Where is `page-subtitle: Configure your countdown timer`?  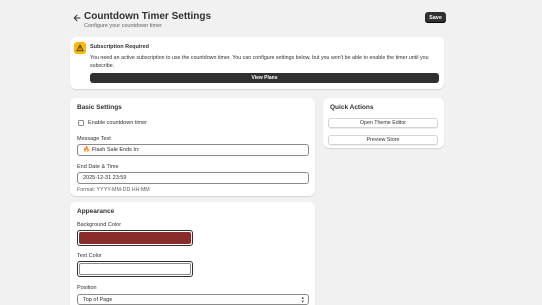 page-subtitle: Configure your countdown timer is located at coordinates (123, 26).